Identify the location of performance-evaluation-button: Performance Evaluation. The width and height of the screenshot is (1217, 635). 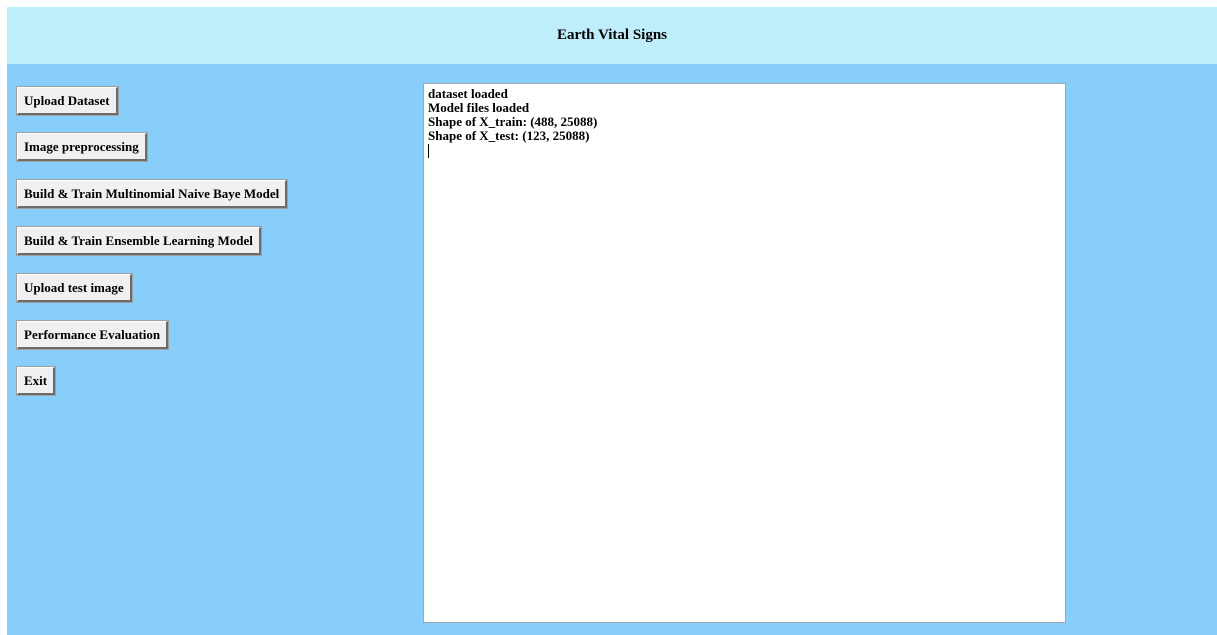
(92, 335).